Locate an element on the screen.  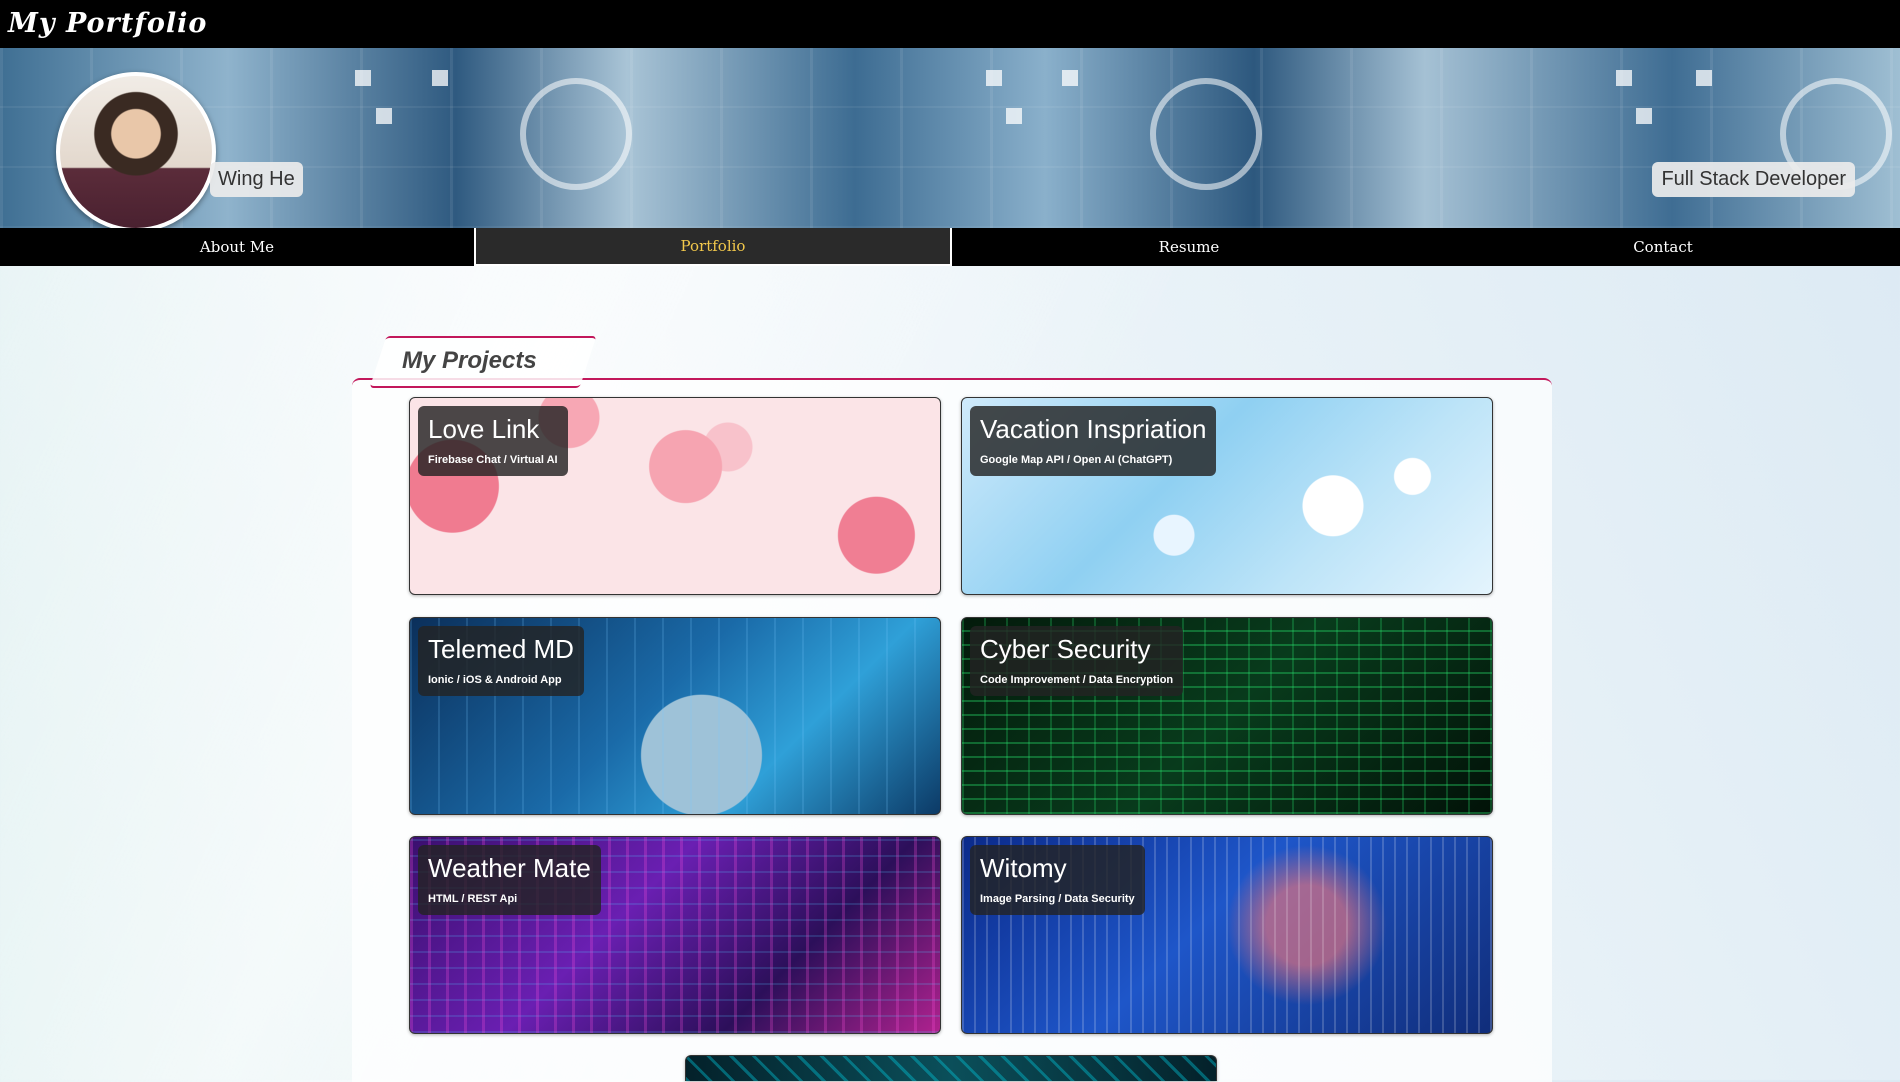
profile-name: Wing He is located at coordinates (256, 179).